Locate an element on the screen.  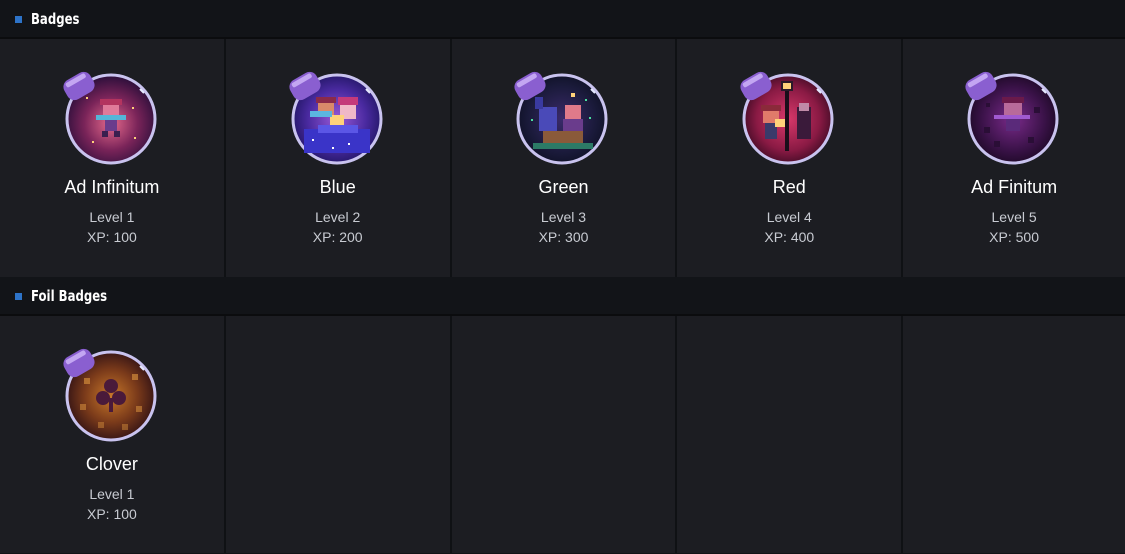
red-badge-icon is located at coordinates (789, 117).